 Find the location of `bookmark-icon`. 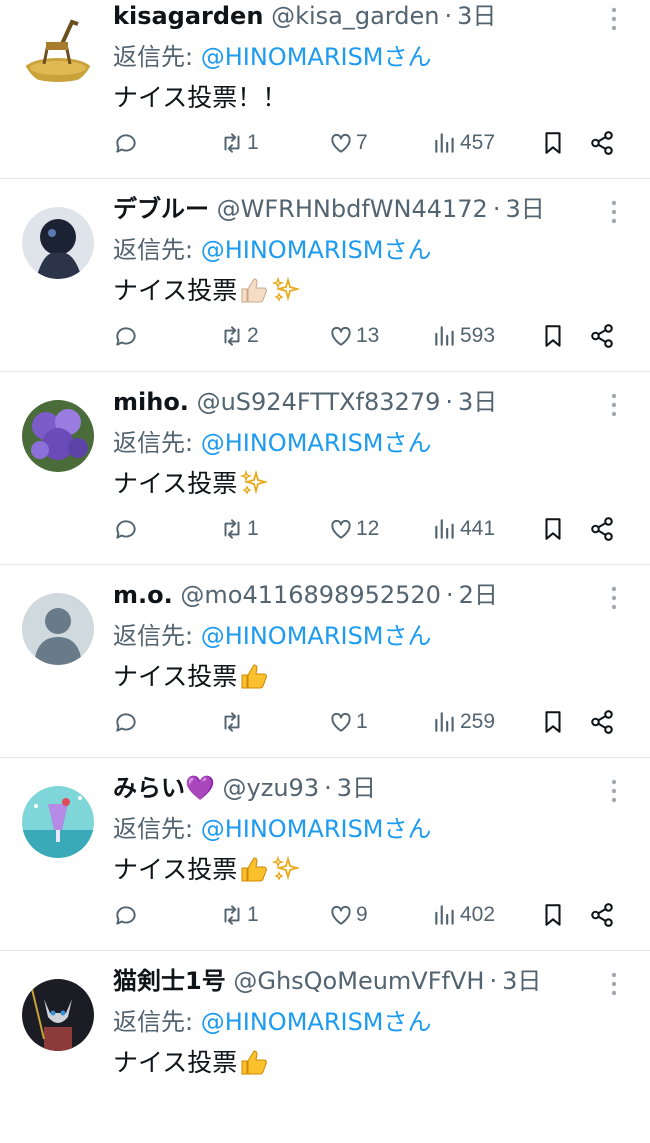

bookmark-icon is located at coordinates (553, 915).